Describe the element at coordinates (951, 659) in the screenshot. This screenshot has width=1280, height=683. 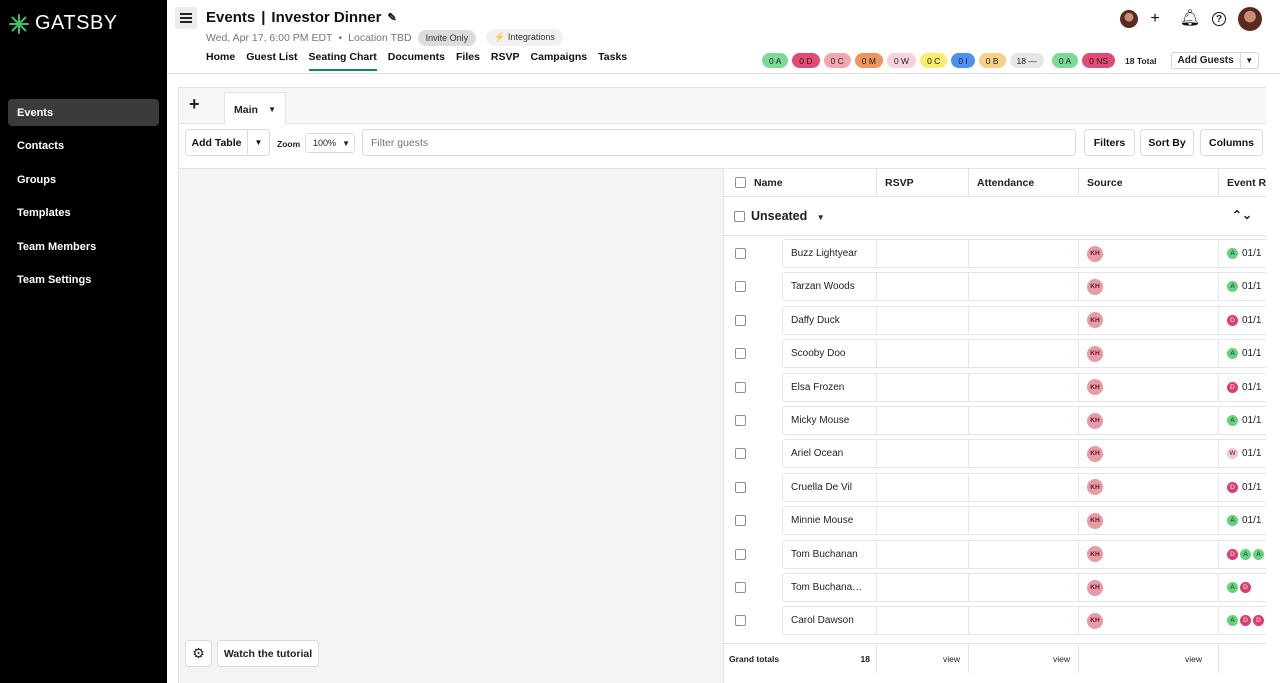
I see `rsvp-view-link: view` at that location.